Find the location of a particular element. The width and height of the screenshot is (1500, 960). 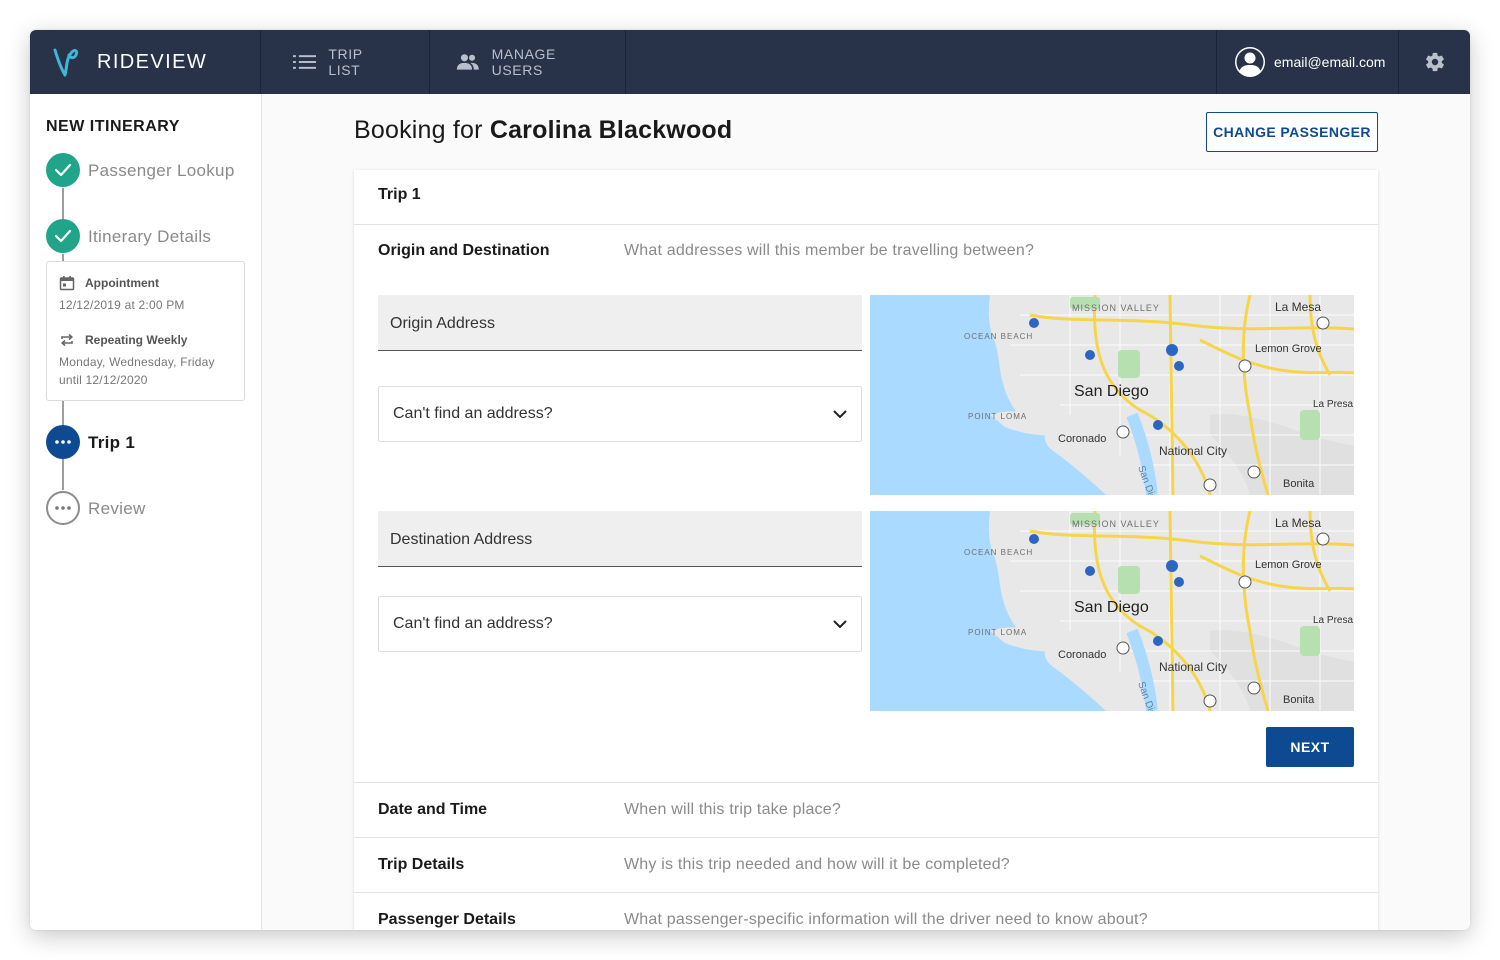

user-menu: email@email.com is located at coordinates (1307, 62).